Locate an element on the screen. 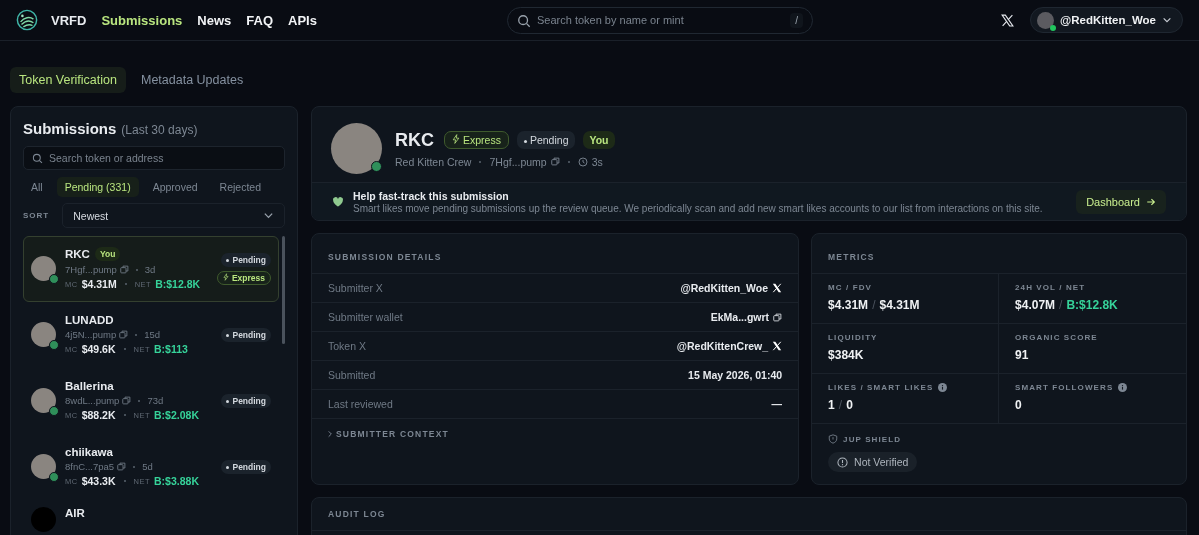  shortcut-key: / is located at coordinates (796, 20).